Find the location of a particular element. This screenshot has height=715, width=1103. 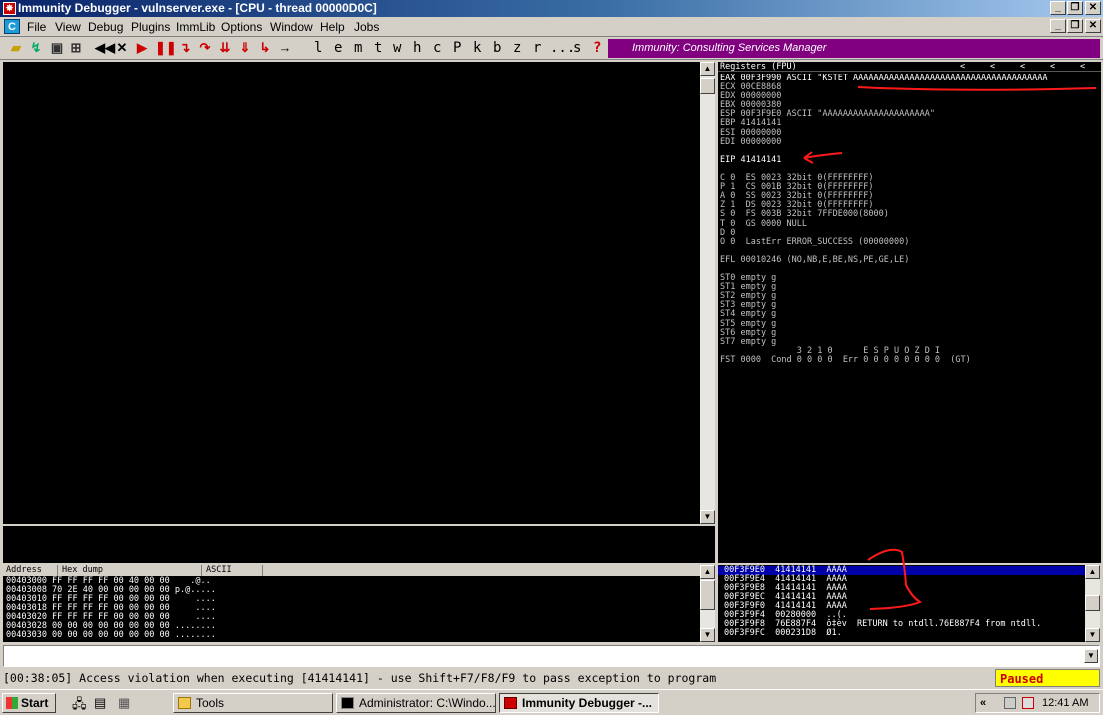

stack-row: 00F3F9FC 000231D8 Ø1. is located at coordinates (901, 633).